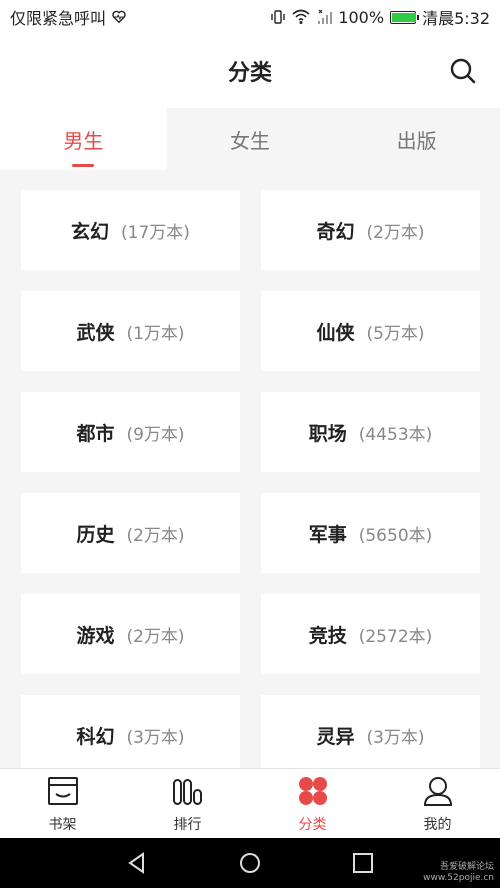 Image resolution: width=500 pixels, height=888 pixels. I want to click on category-name: 历史, so click(95, 534).